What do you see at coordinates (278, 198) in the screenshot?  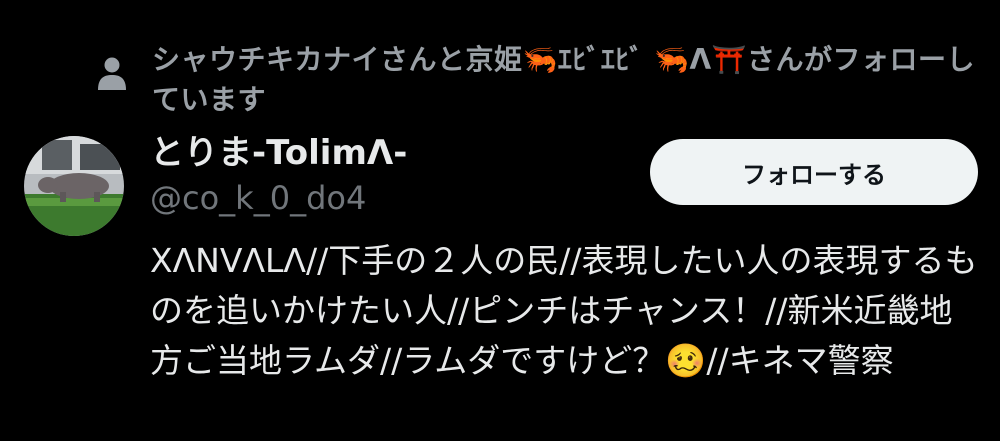 I see `user-handle: @co_k_0_do4` at bounding box center [278, 198].